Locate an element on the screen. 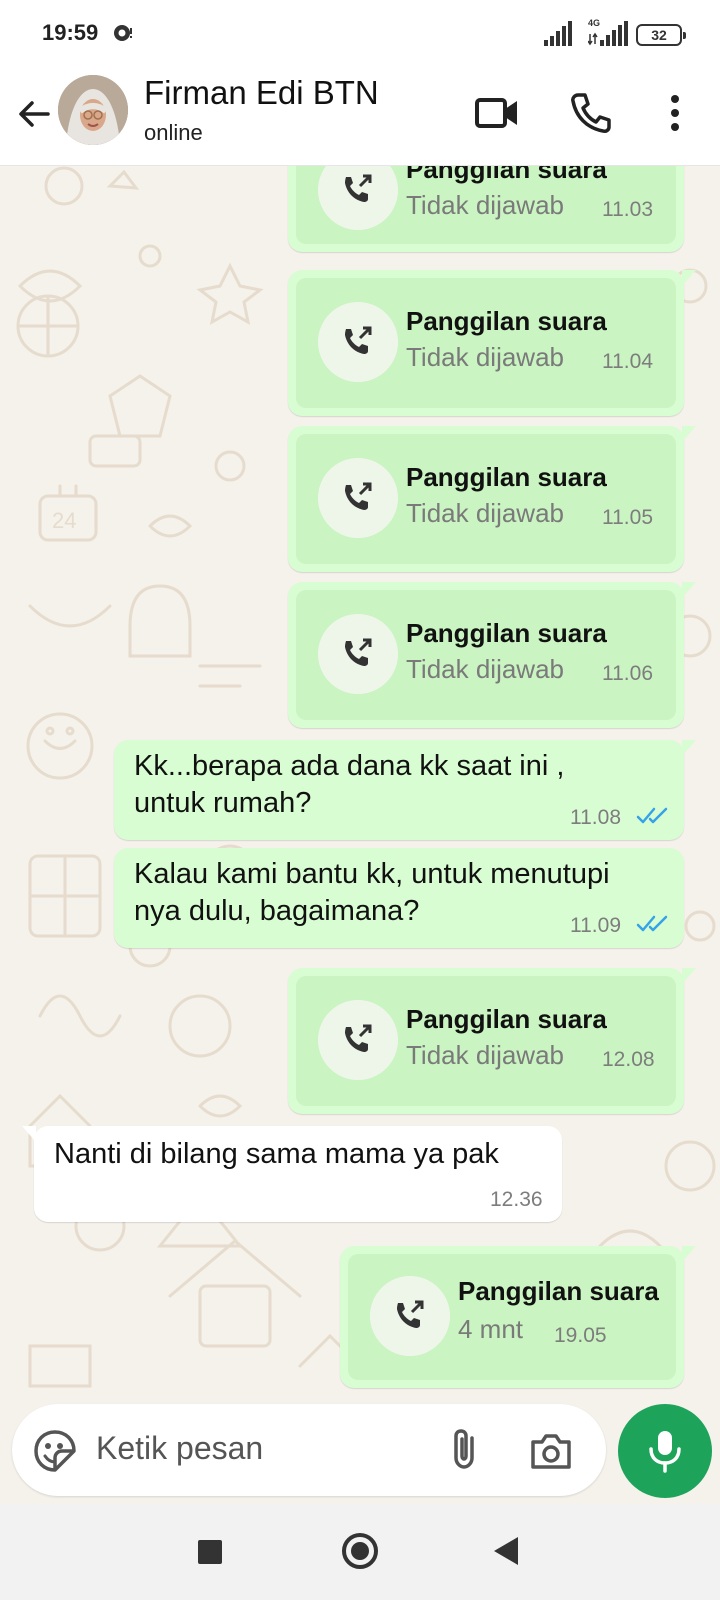 The height and width of the screenshot is (1600, 720). input-placeholder: Ketik pesan is located at coordinates (179, 1448).